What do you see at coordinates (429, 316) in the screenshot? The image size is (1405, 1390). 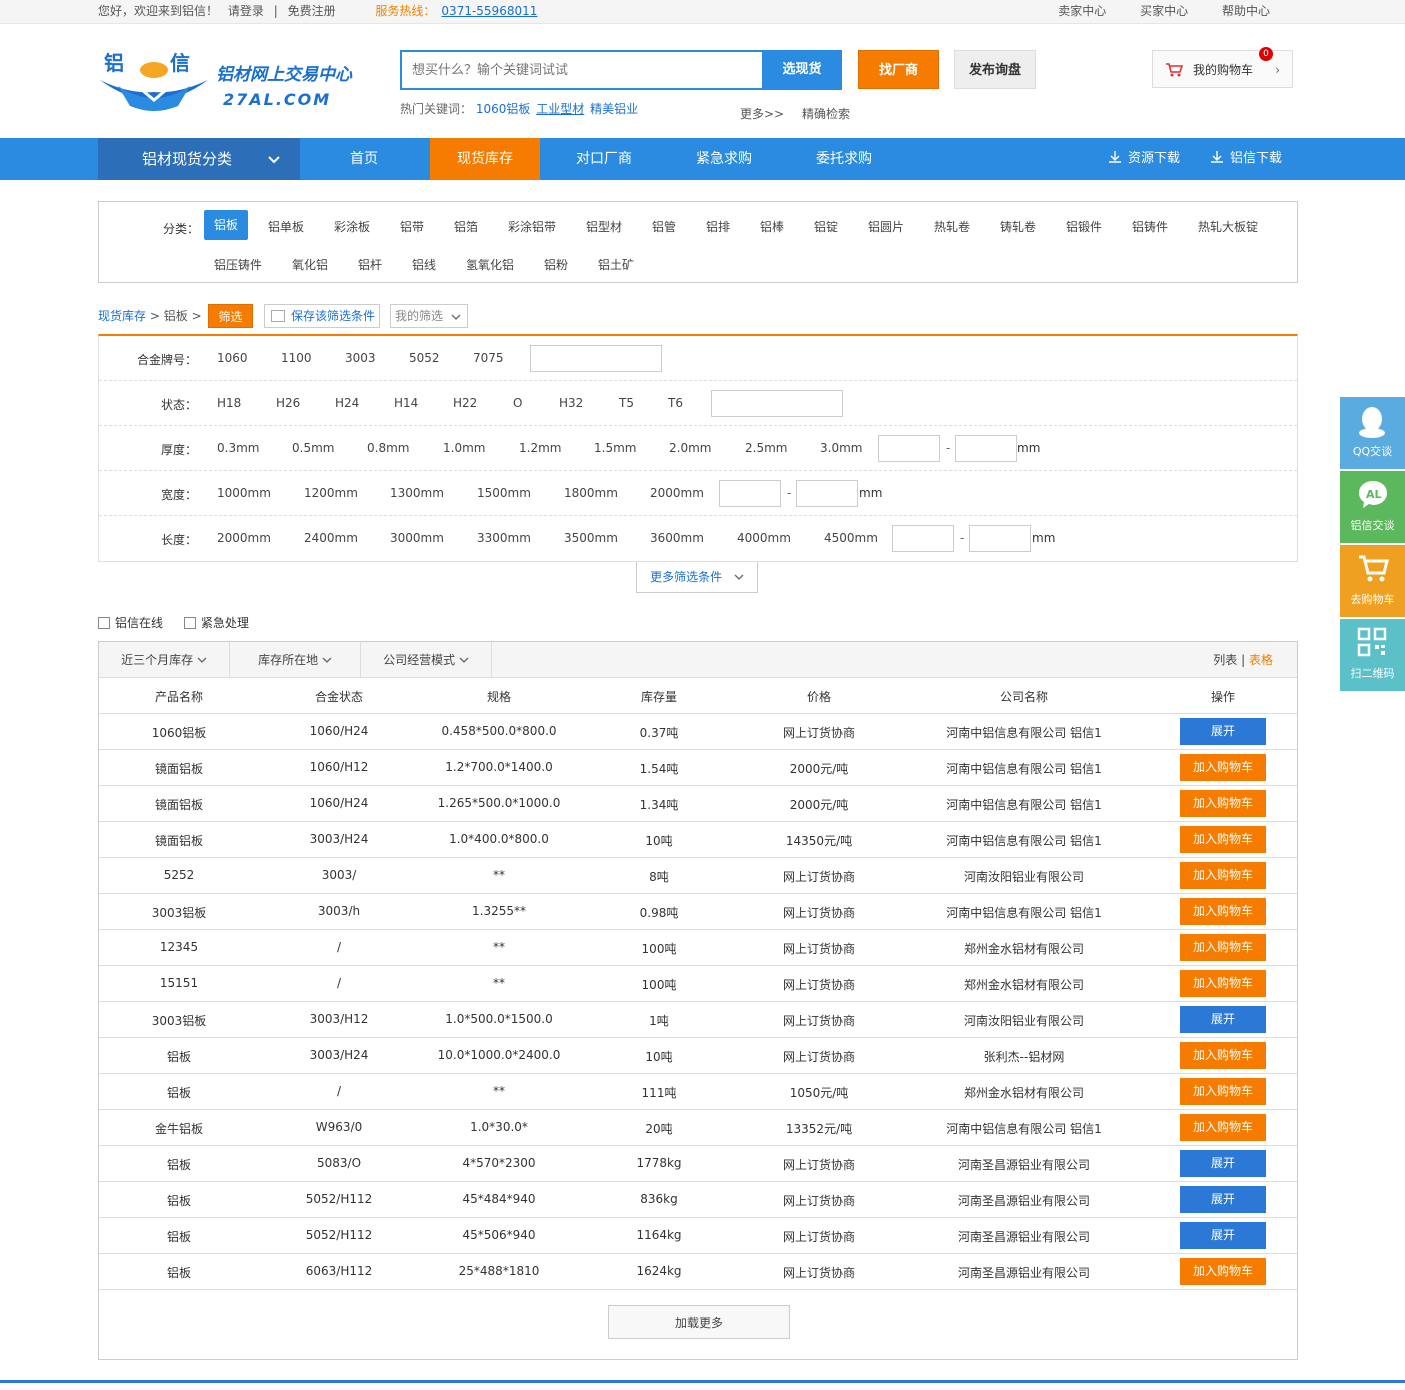 I see `my-filters-dropdown: 我的筛选` at bounding box center [429, 316].